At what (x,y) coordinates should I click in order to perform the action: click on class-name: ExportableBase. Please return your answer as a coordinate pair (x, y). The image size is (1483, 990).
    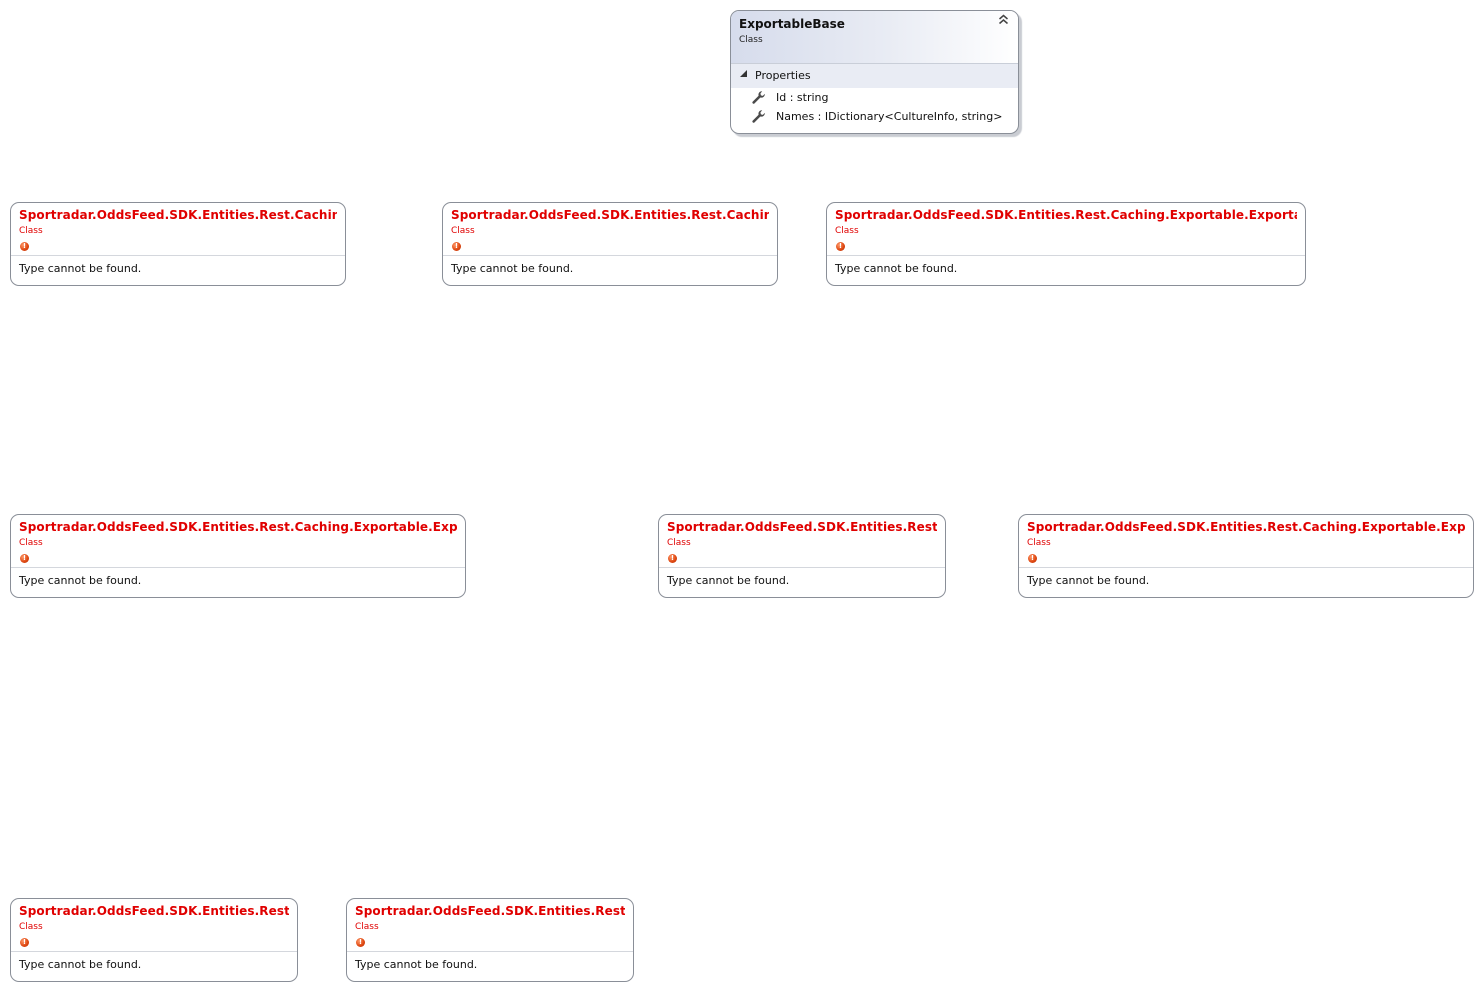
    Looking at the image, I should click on (792, 24).